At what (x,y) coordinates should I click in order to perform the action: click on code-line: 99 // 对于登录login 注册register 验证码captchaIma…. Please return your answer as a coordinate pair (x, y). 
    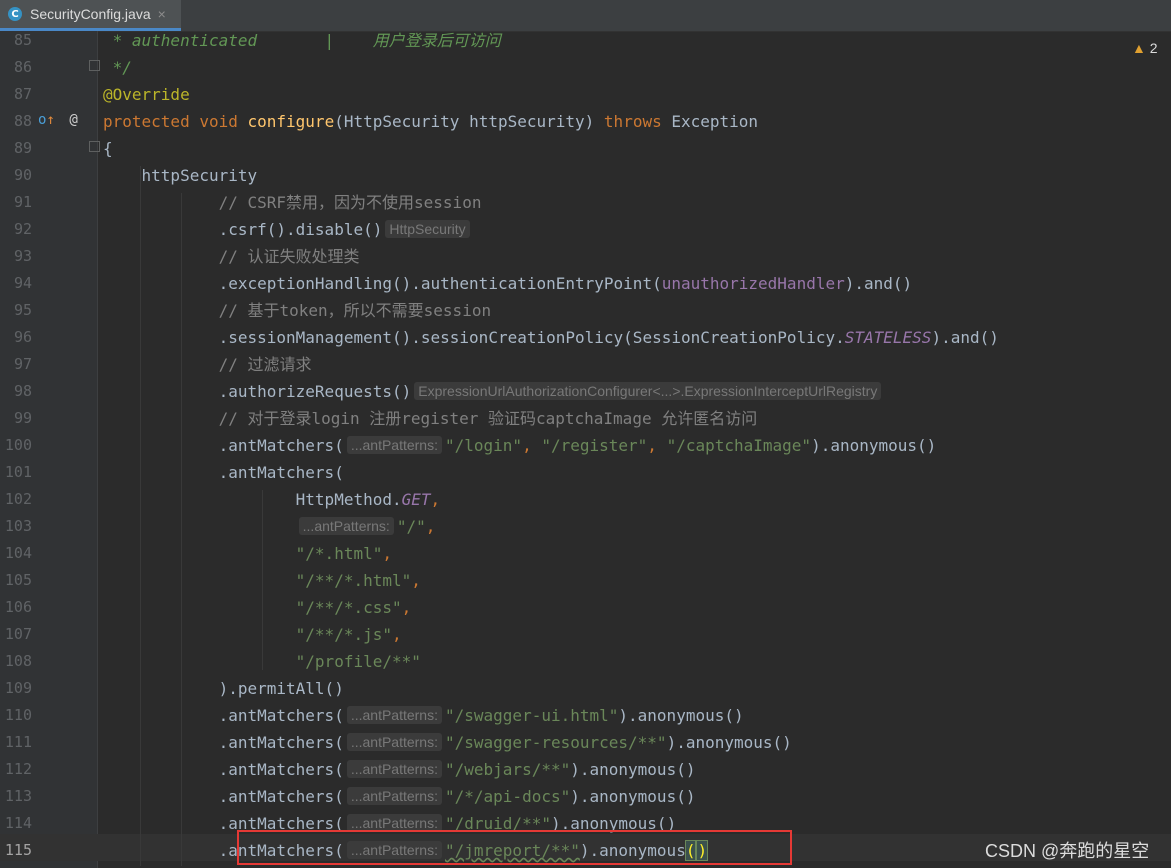
    Looking at the image, I should click on (585, 418).